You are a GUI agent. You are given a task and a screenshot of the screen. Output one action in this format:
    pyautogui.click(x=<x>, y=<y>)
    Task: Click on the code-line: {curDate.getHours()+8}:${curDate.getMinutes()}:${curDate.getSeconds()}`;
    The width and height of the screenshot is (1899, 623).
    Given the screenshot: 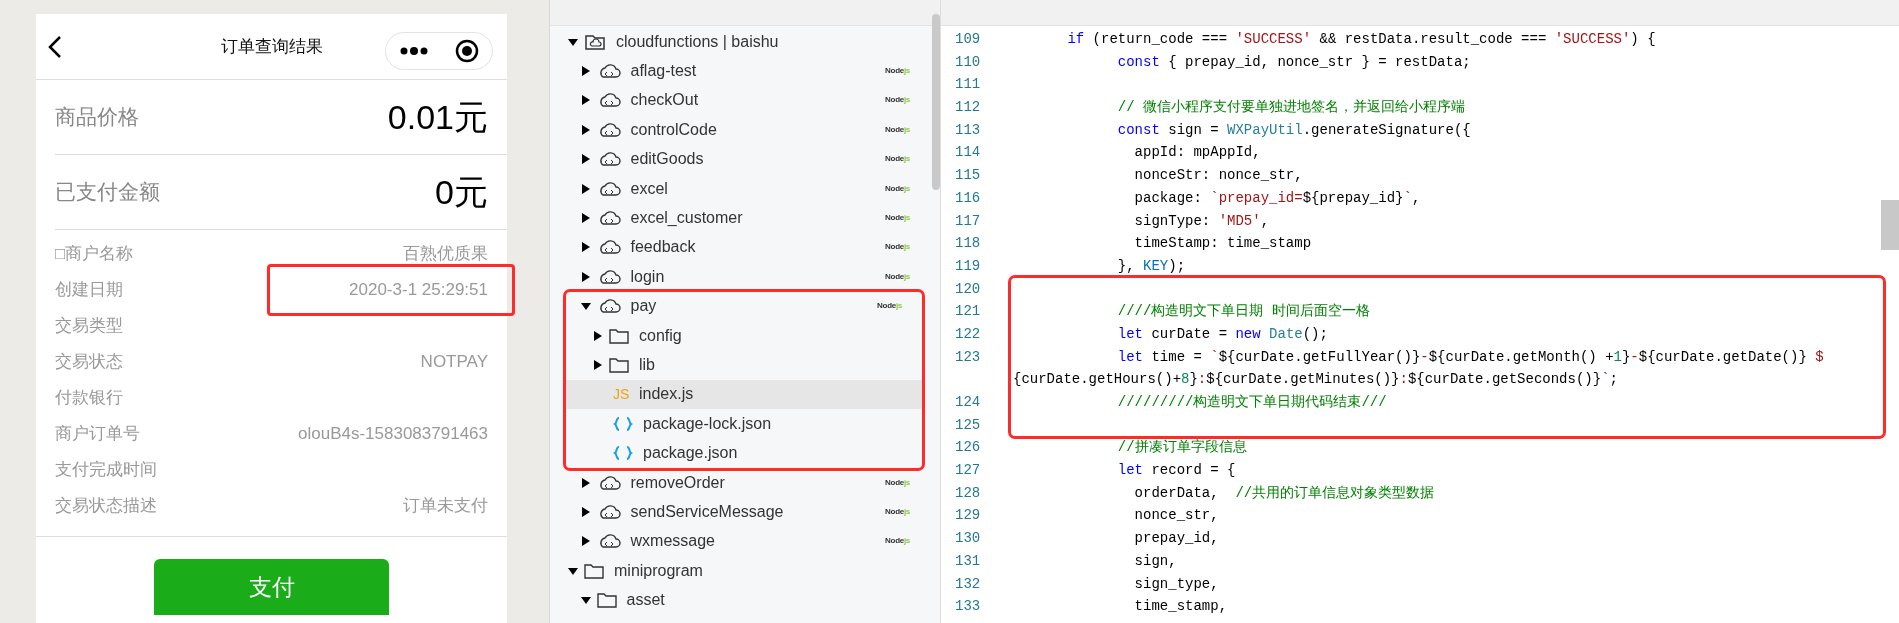 What is the action you would take?
    pyautogui.click(x=1315, y=380)
    